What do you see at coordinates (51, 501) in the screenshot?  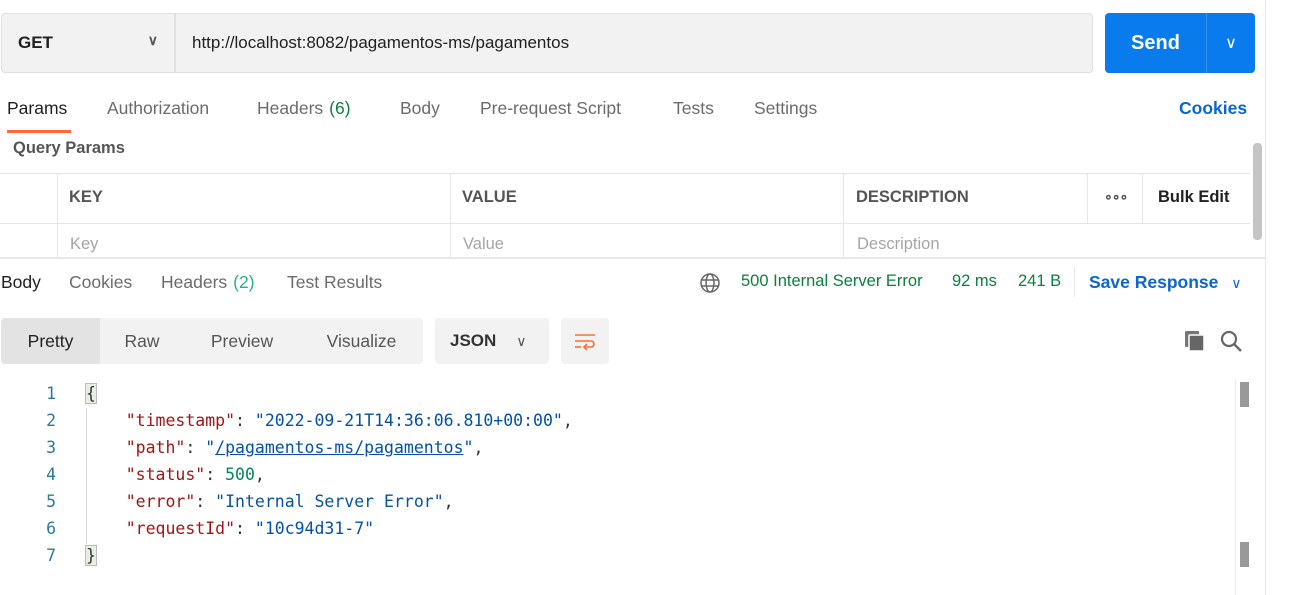 I see `line-number: 5` at bounding box center [51, 501].